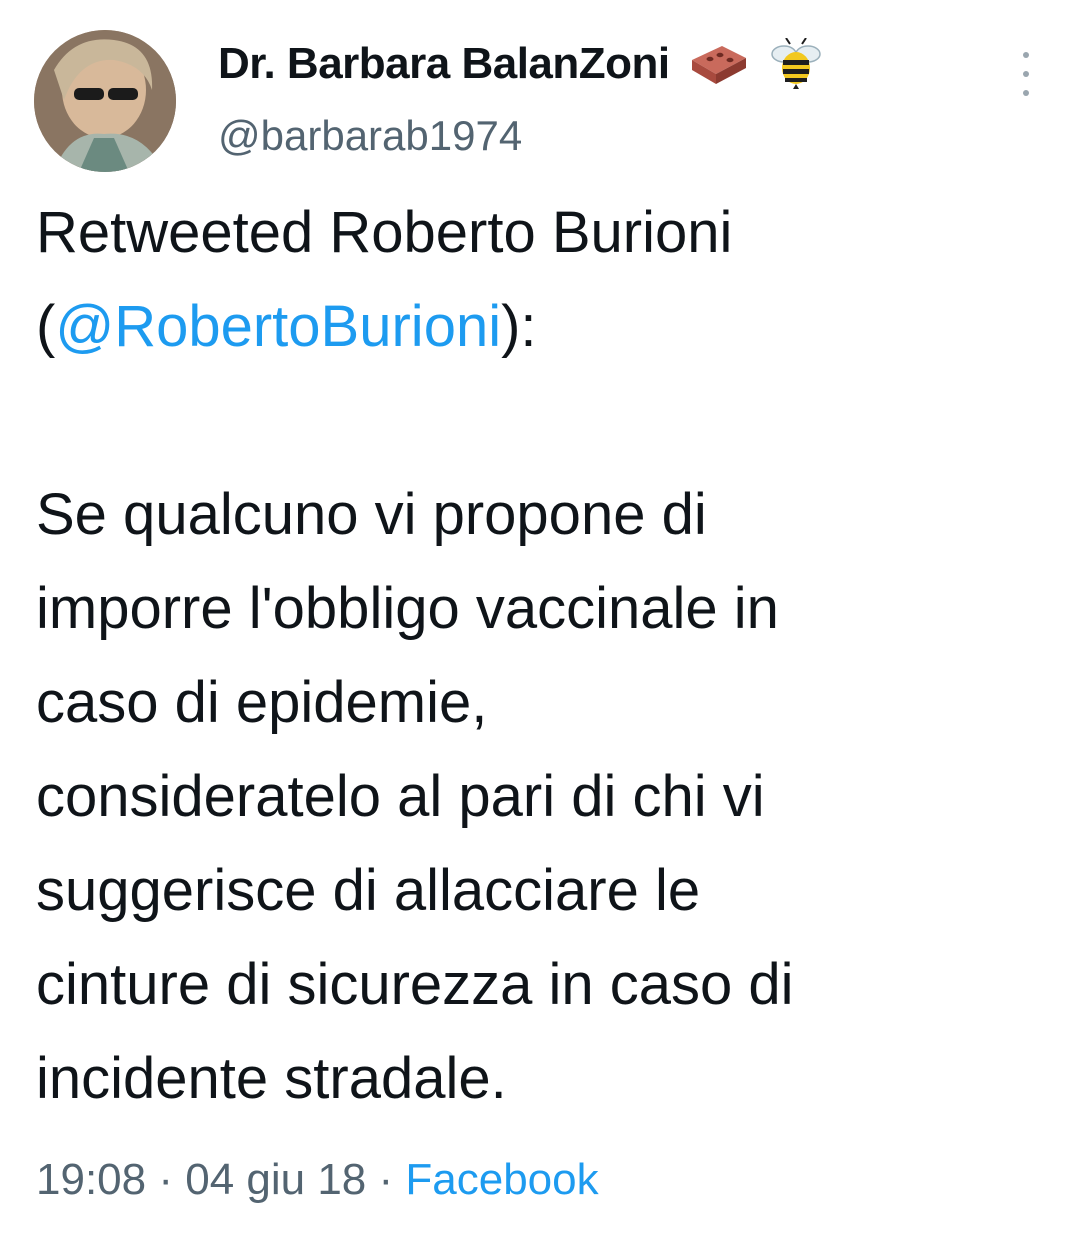 The width and height of the screenshot is (1080, 1249). I want to click on author-name-row: Dr. Barbara BalanZoni, so click(522, 63).